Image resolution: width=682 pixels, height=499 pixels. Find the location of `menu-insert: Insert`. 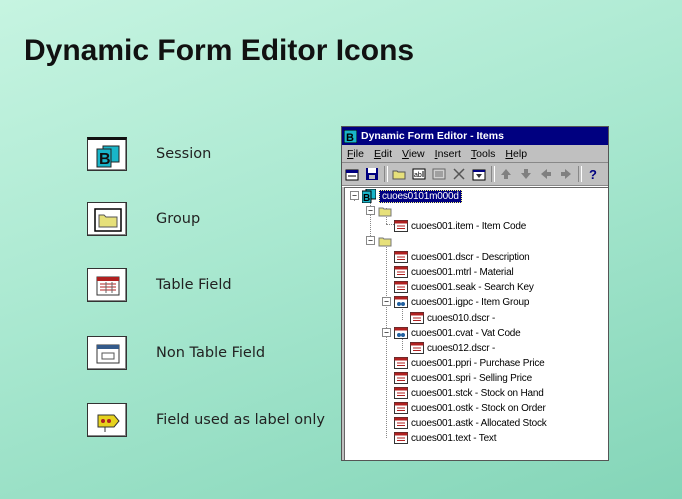

menu-insert: Insert is located at coordinates (448, 154).